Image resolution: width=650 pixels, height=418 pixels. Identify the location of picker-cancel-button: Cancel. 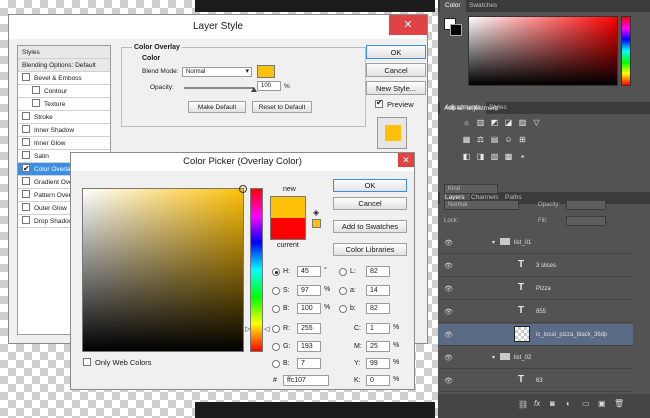
(370, 203).